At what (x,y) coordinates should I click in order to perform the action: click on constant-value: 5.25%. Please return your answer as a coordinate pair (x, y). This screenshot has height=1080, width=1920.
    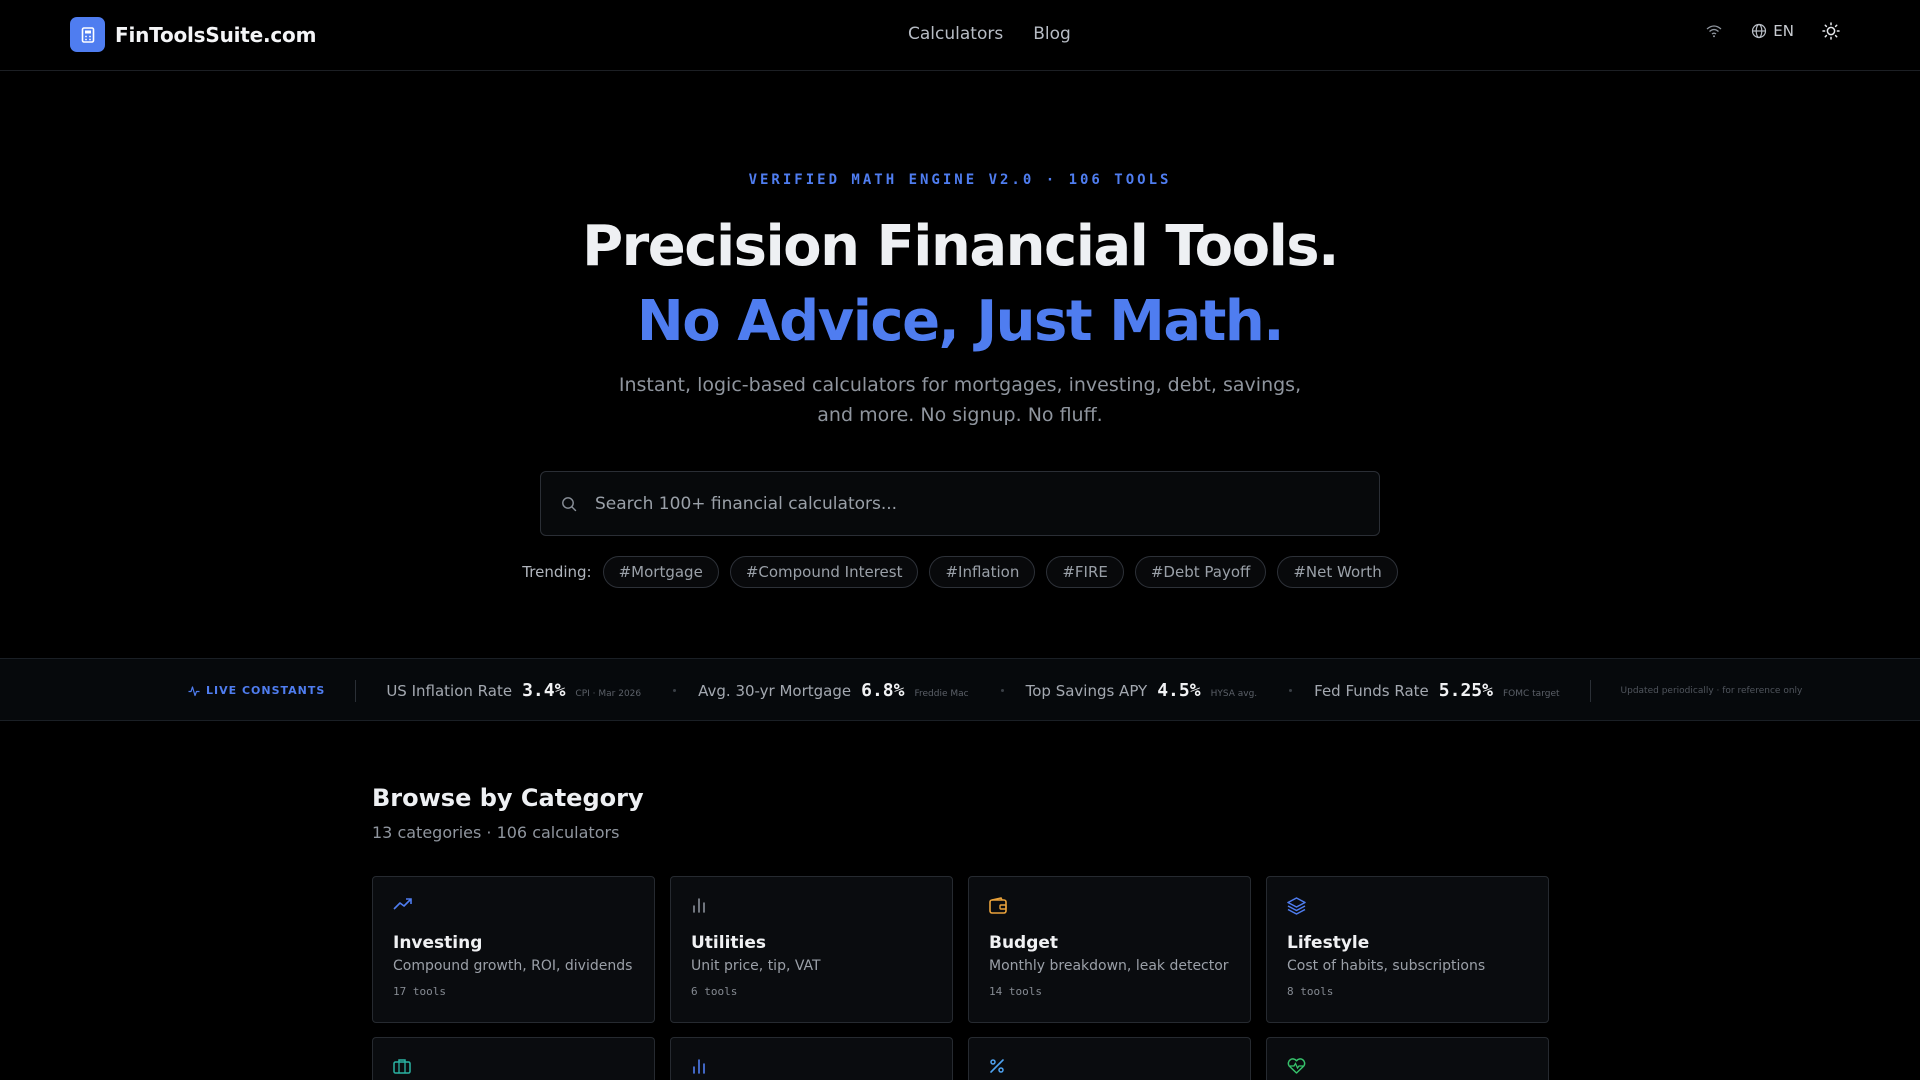
    Looking at the image, I should click on (1465, 690).